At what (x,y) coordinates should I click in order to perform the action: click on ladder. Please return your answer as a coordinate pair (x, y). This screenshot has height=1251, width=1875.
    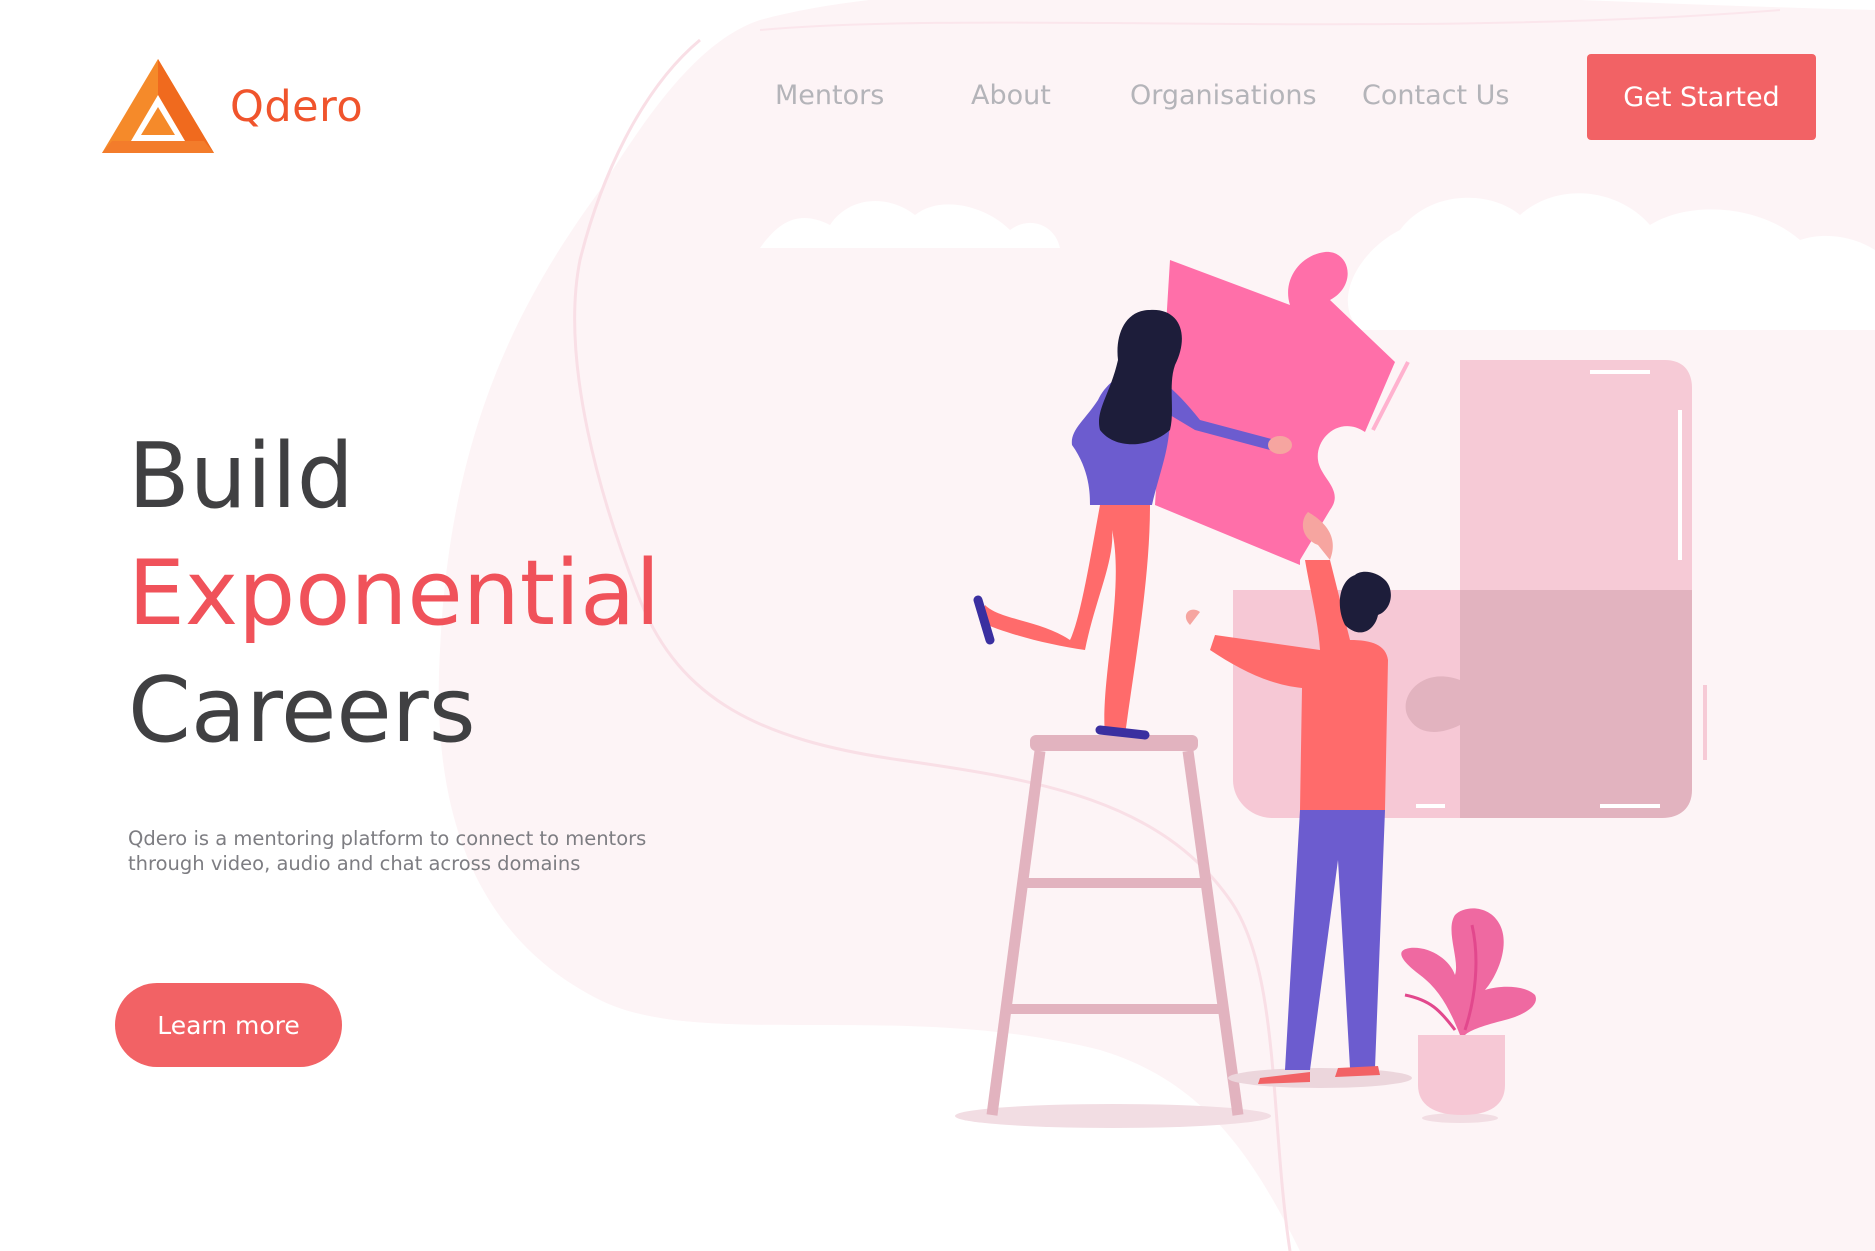
    Looking at the image, I should click on (1113, 931).